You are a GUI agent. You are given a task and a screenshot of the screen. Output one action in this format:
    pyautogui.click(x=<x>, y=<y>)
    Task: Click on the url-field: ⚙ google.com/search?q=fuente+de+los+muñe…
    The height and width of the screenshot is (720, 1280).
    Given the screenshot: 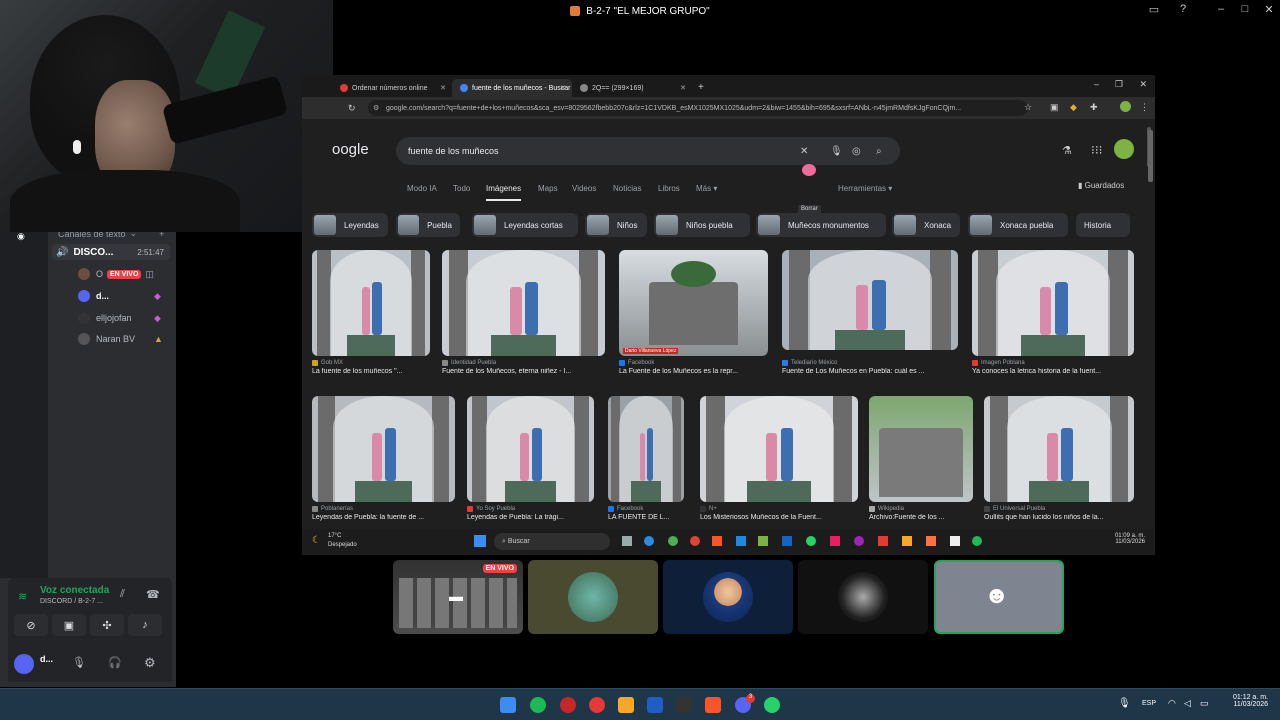 What is the action you would take?
    pyautogui.click(x=698, y=108)
    